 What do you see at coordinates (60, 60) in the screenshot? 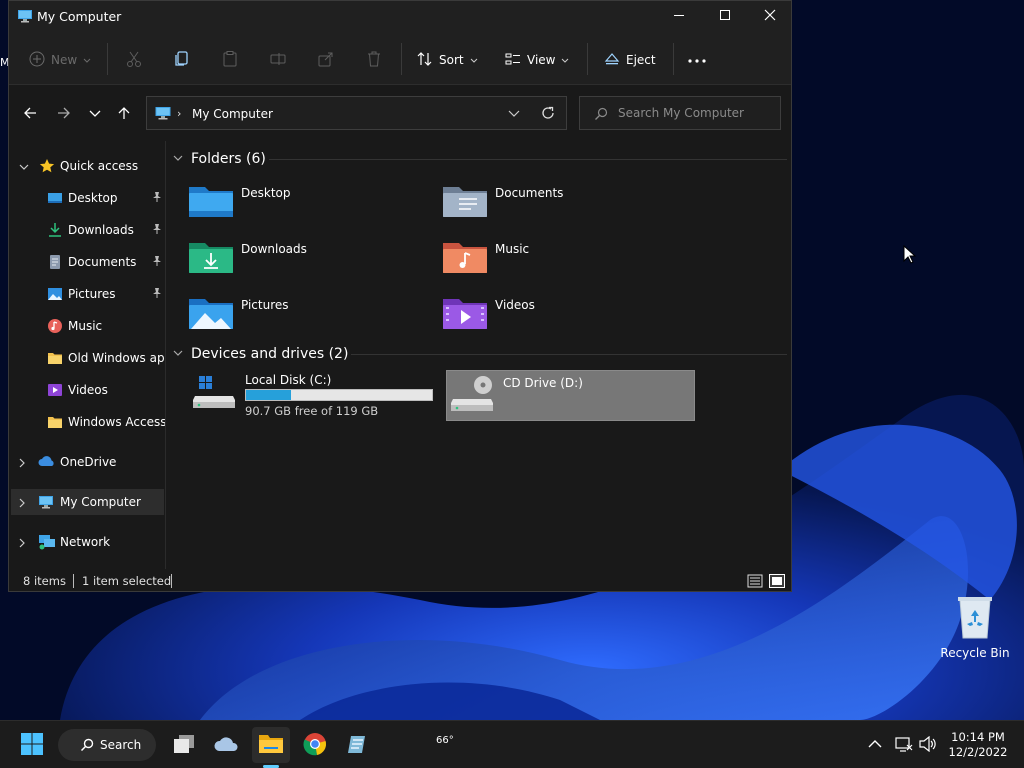
I see `new-button: New` at bounding box center [60, 60].